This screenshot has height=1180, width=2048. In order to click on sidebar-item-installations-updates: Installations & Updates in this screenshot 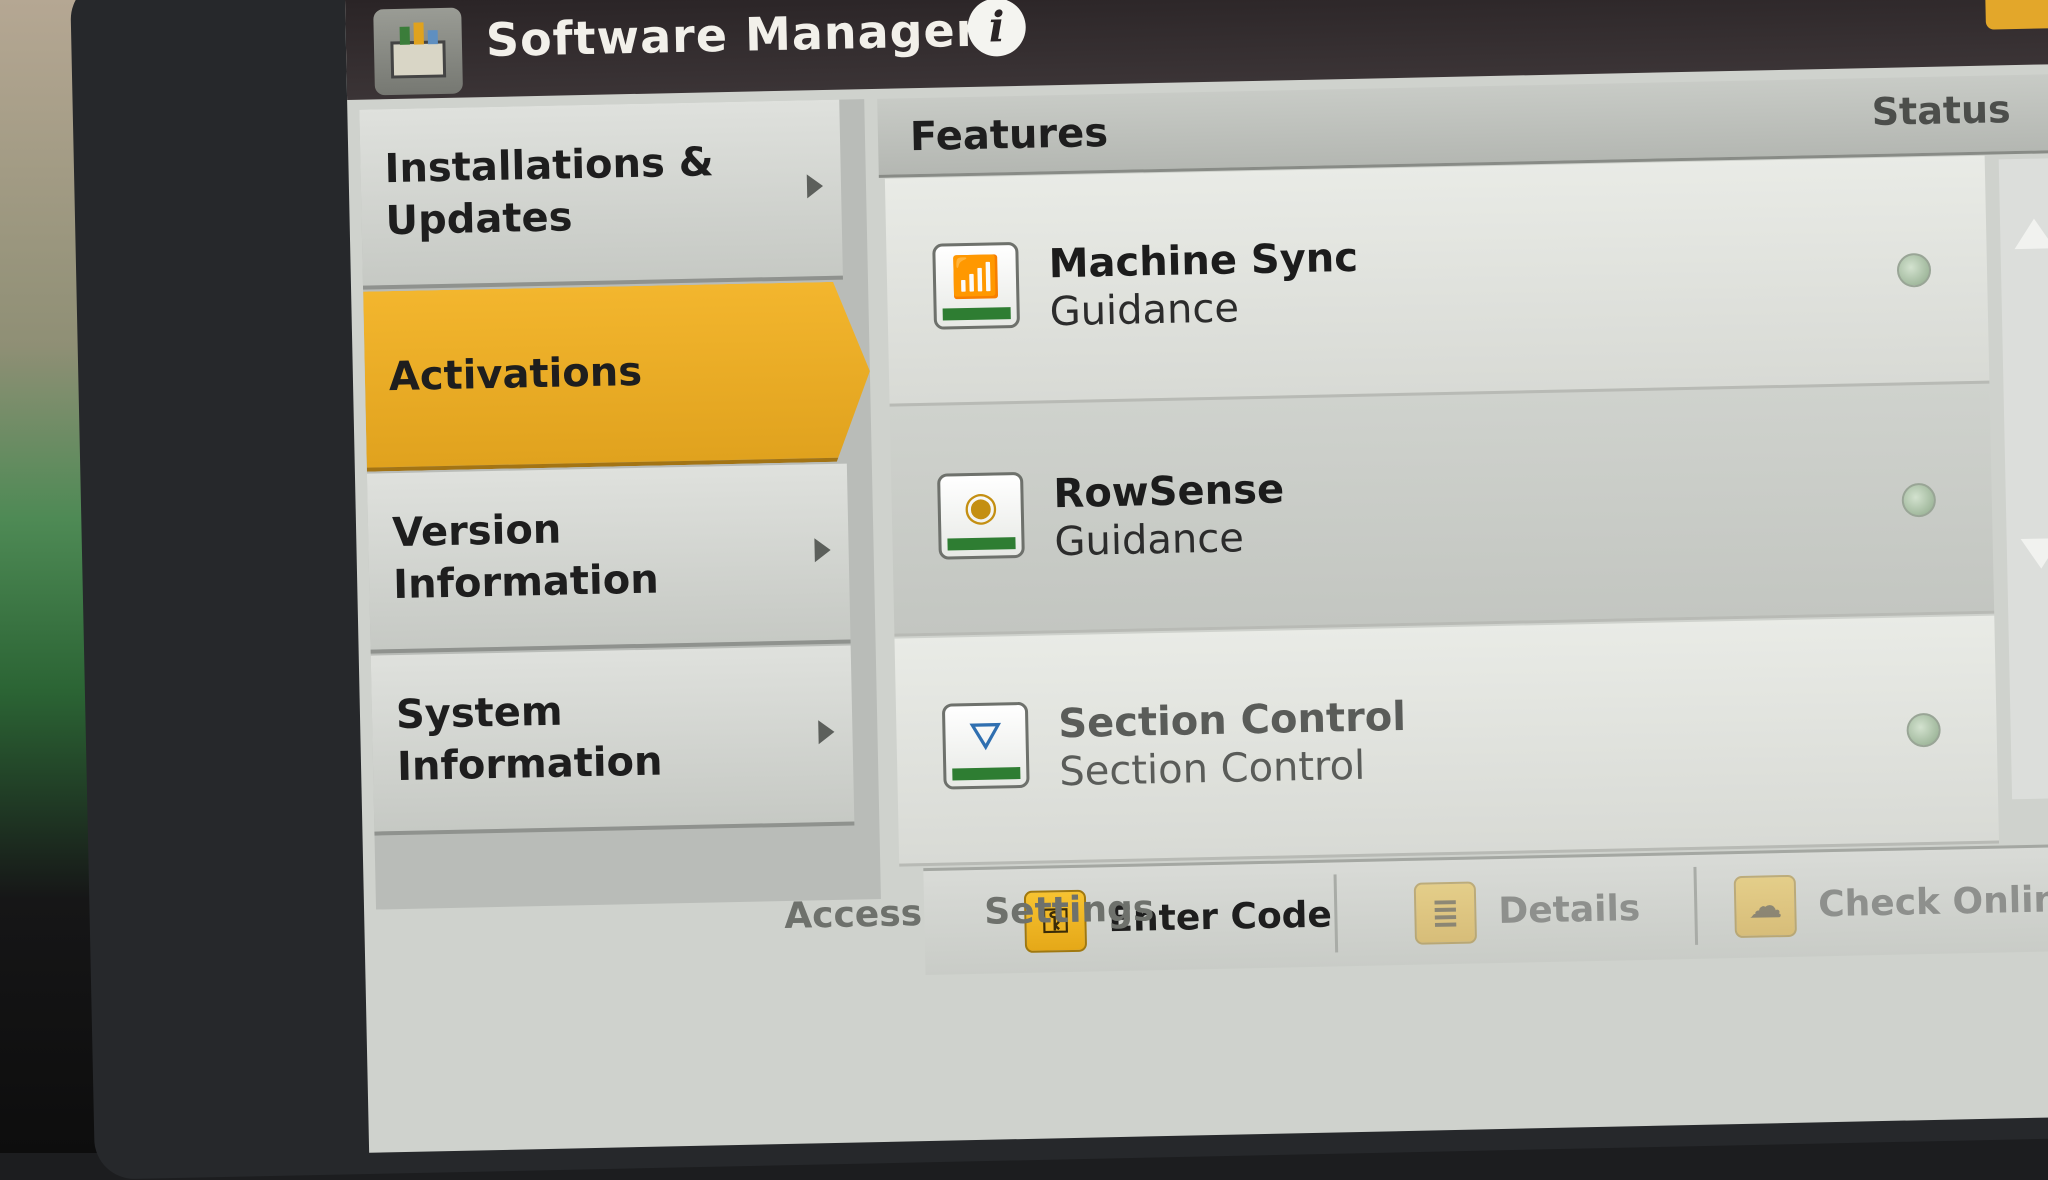, I will do `click(601, 194)`.